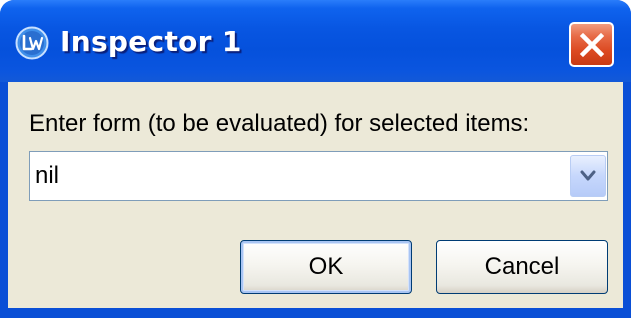  Describe the element at coordinates (591, 44) in the screenshot. I see `close-button` at that location.